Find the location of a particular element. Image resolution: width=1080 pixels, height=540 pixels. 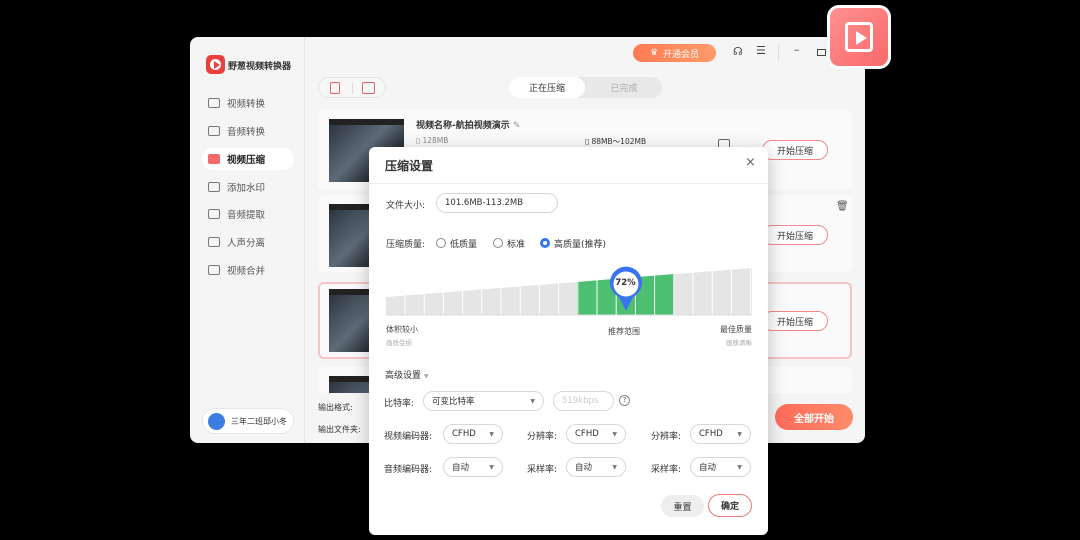

dialog-title: 压缩设置 is located at coordinates (409, 166).